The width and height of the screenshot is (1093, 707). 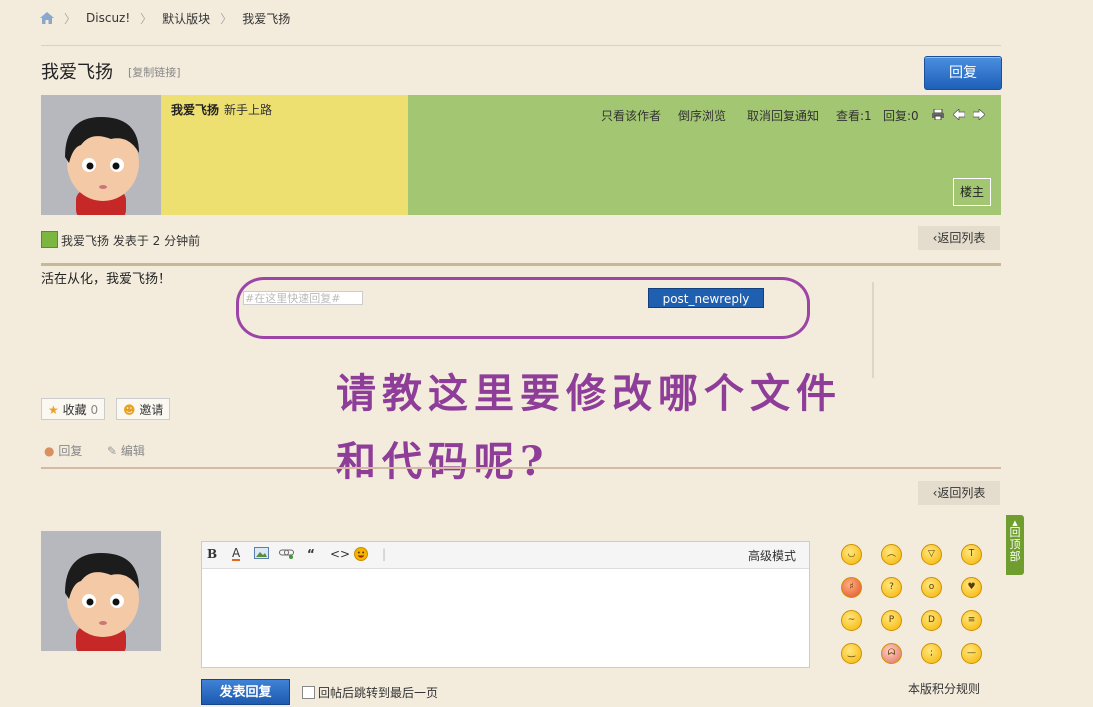 What do you see at coordinates (972, 192) in the screenshot?
I see `floor-badge: 楼主` at bounding box center [972, 192].